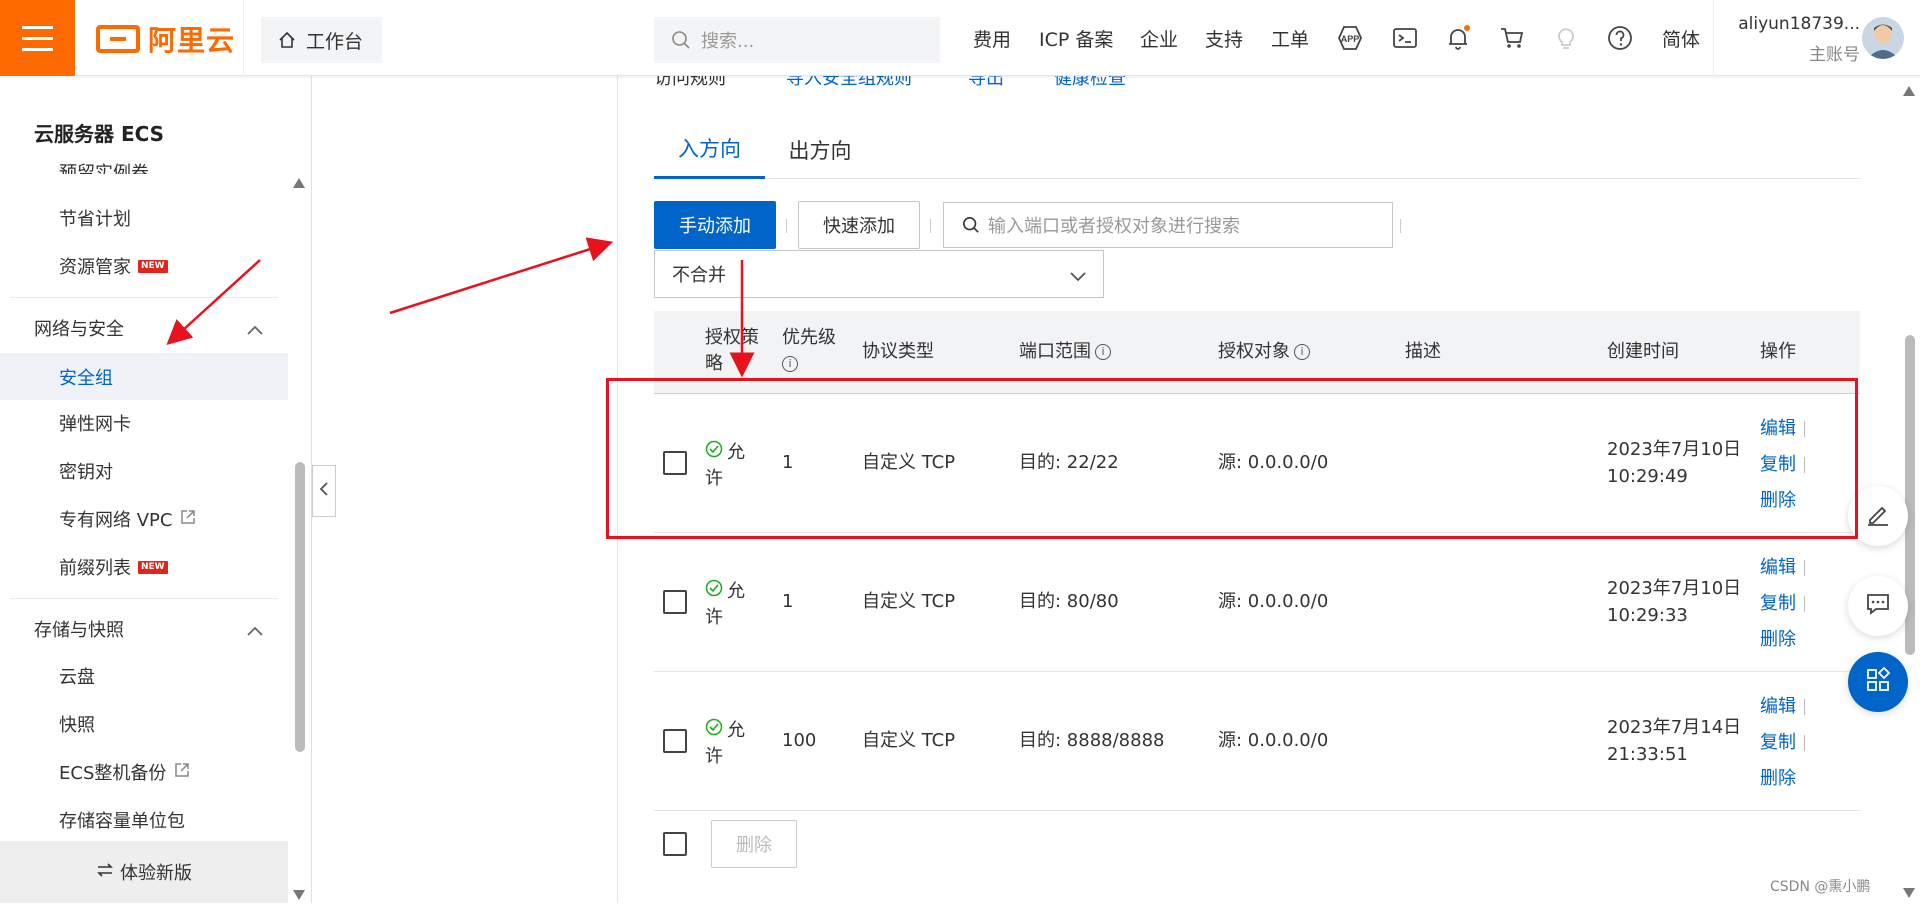 This screenshot has height=905, width=1920. Describe the element at coordinates (287, 40) in the screenshot. I see `home-icon` at that location.